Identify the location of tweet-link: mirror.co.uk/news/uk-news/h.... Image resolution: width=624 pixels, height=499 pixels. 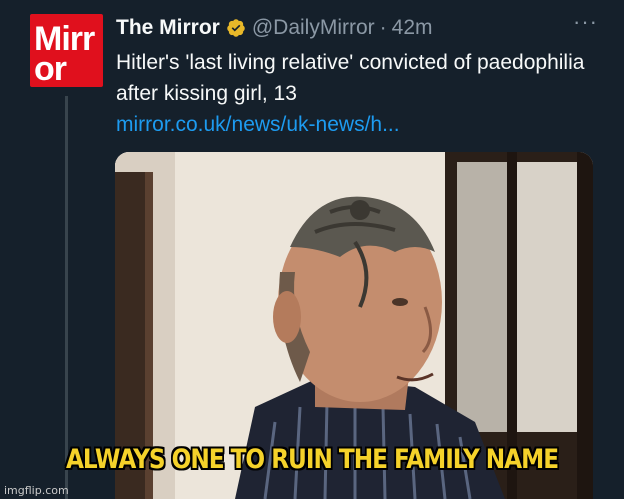
(356, 124).